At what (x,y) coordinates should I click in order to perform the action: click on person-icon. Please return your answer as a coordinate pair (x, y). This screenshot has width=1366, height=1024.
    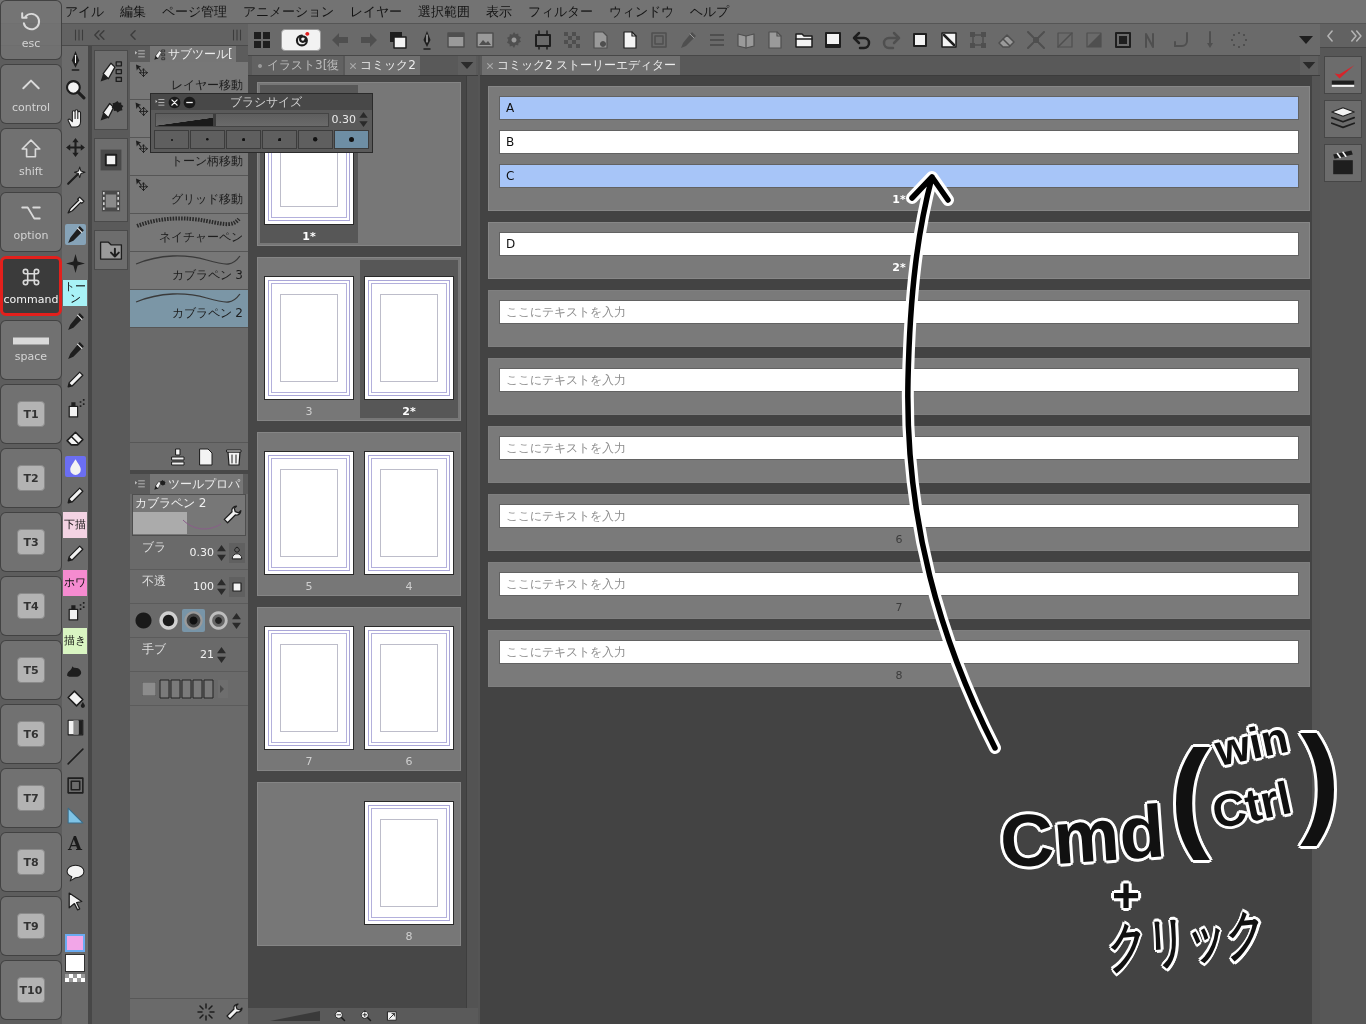
    Looking at the image, I should click on (237, 552).